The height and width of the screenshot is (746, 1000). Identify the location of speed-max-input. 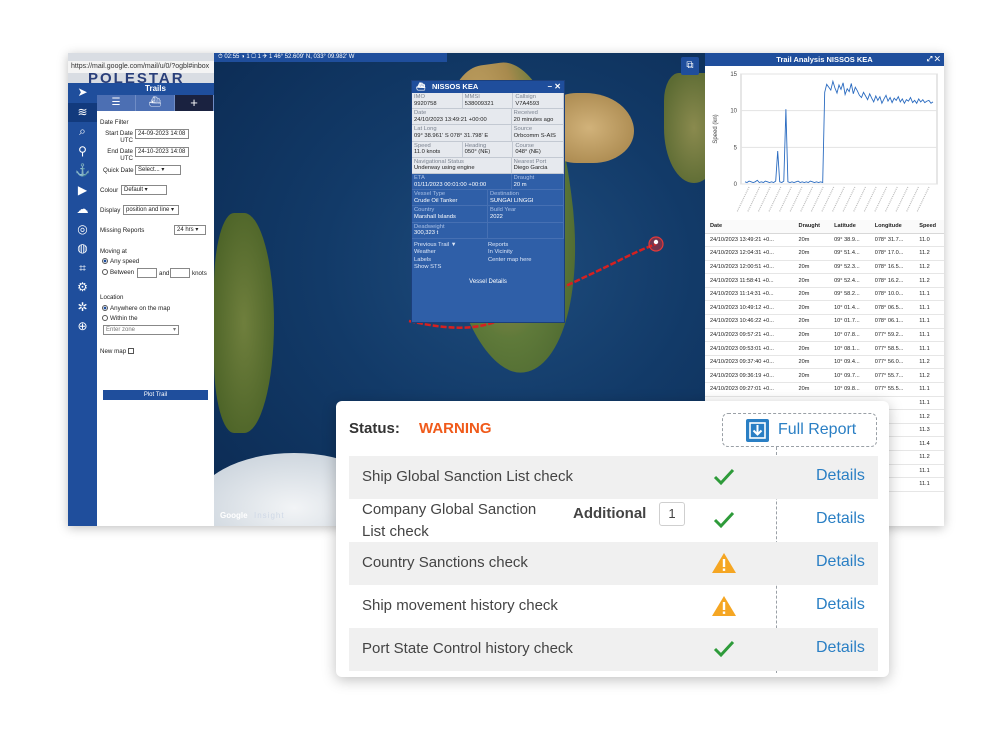
(180, 273).